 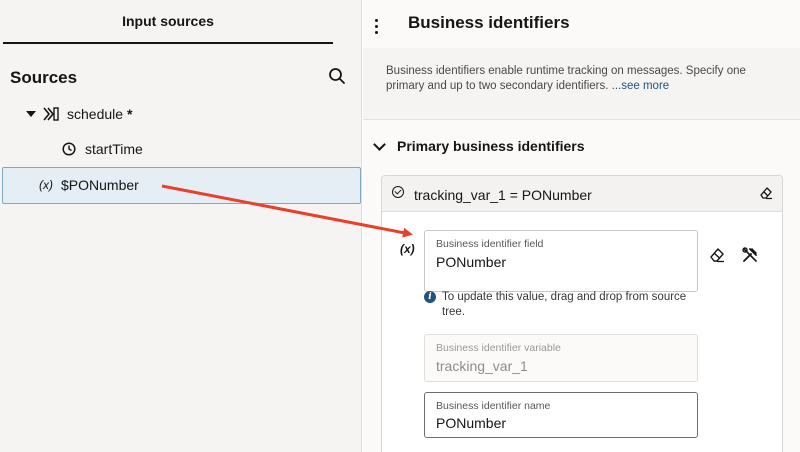 What do you see at coordinates (114, 149) in the screenshot?
I see `tree-item-label: startTime` at bounding box center [114, 149].